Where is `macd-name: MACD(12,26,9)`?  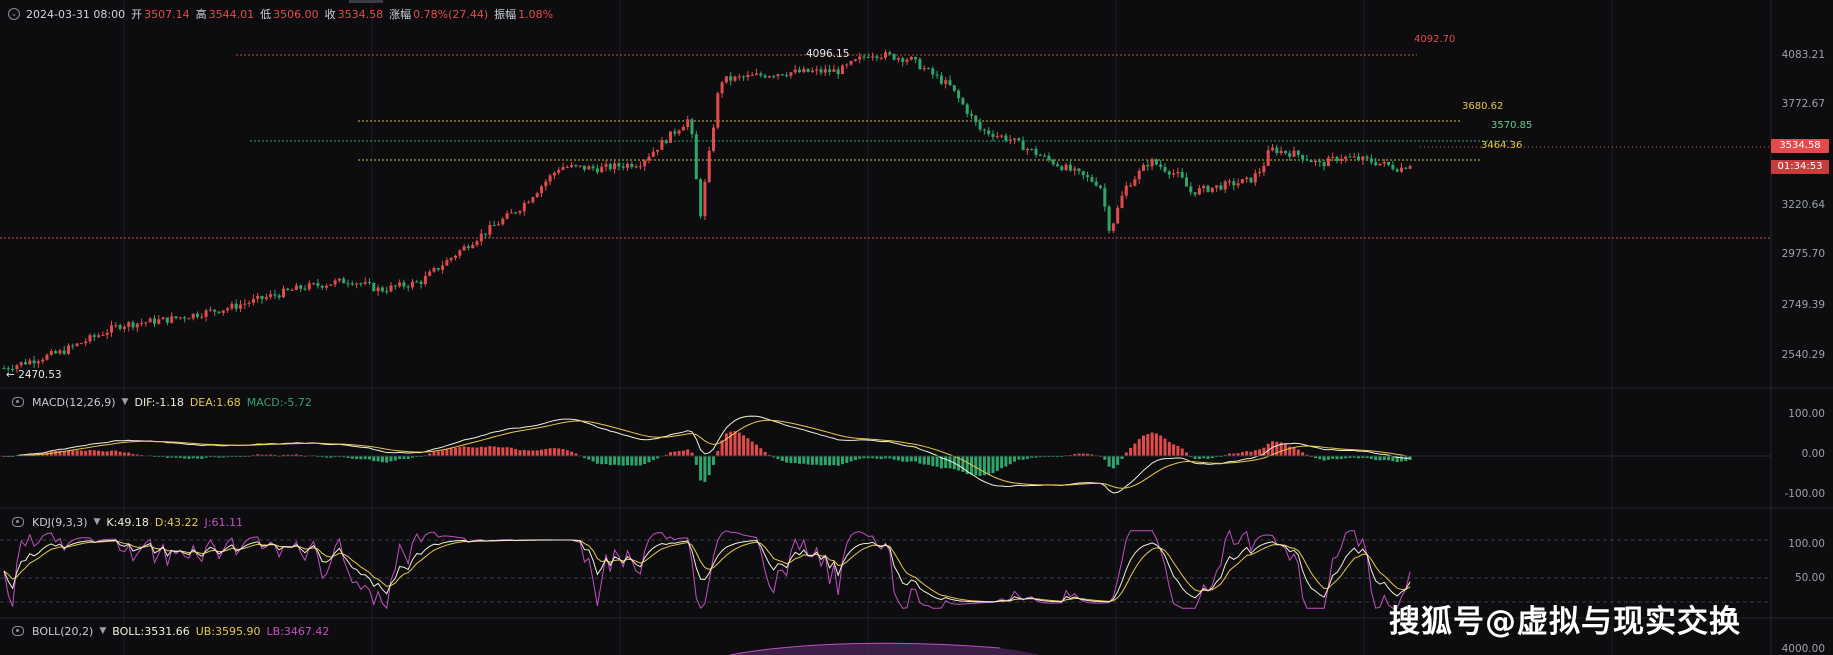 macd-name: MACD(12,26,9) is located at coordinates (74, 402).